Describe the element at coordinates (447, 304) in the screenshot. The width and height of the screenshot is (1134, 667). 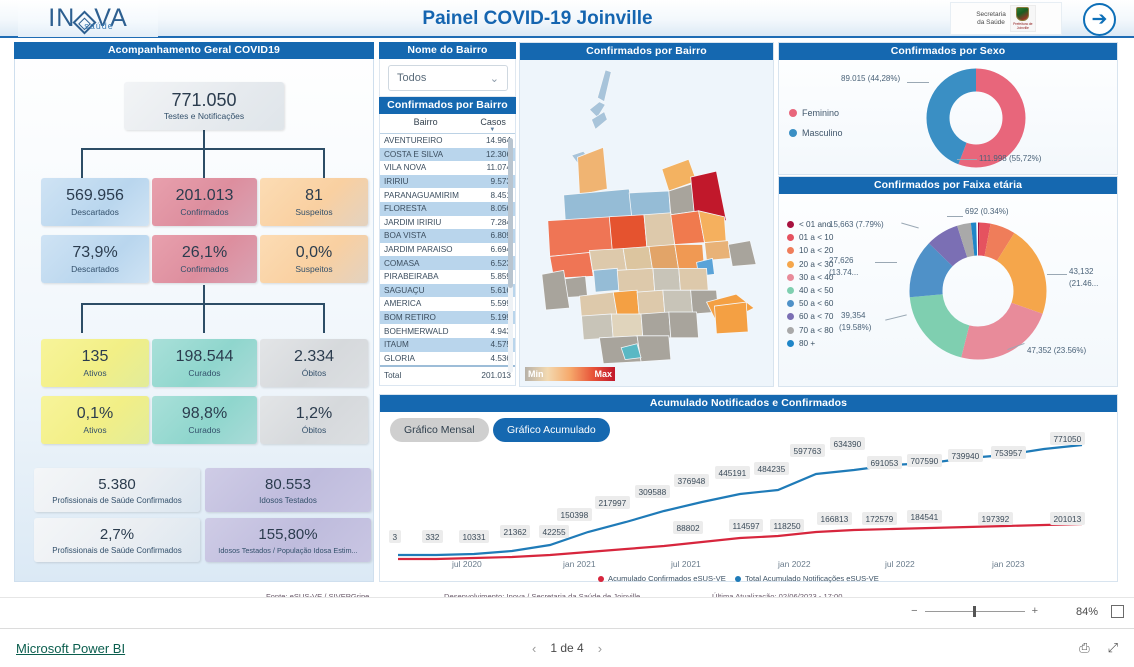
I see `table-row: AMERICA 5.599` at that location.